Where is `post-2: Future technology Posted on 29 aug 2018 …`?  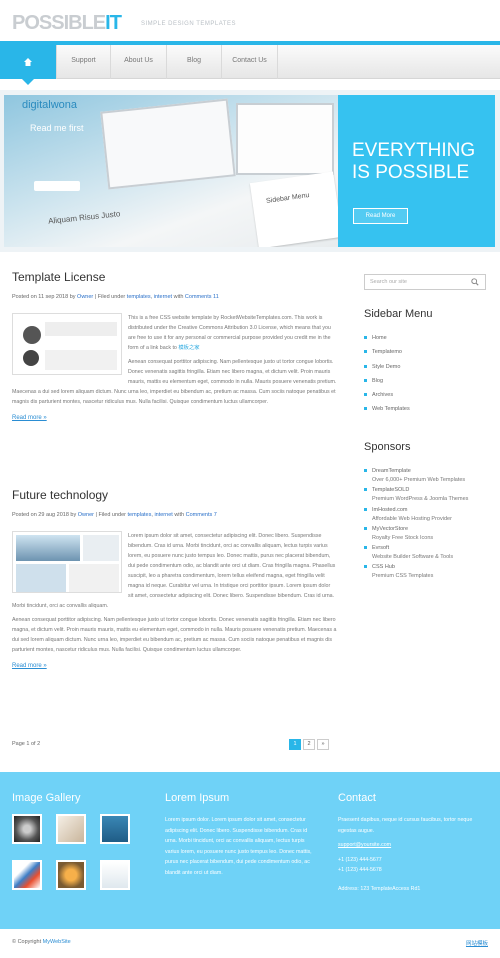
post-2: Future technology Posted on 29 aug 2018 … is located at coordinates (174, 578).